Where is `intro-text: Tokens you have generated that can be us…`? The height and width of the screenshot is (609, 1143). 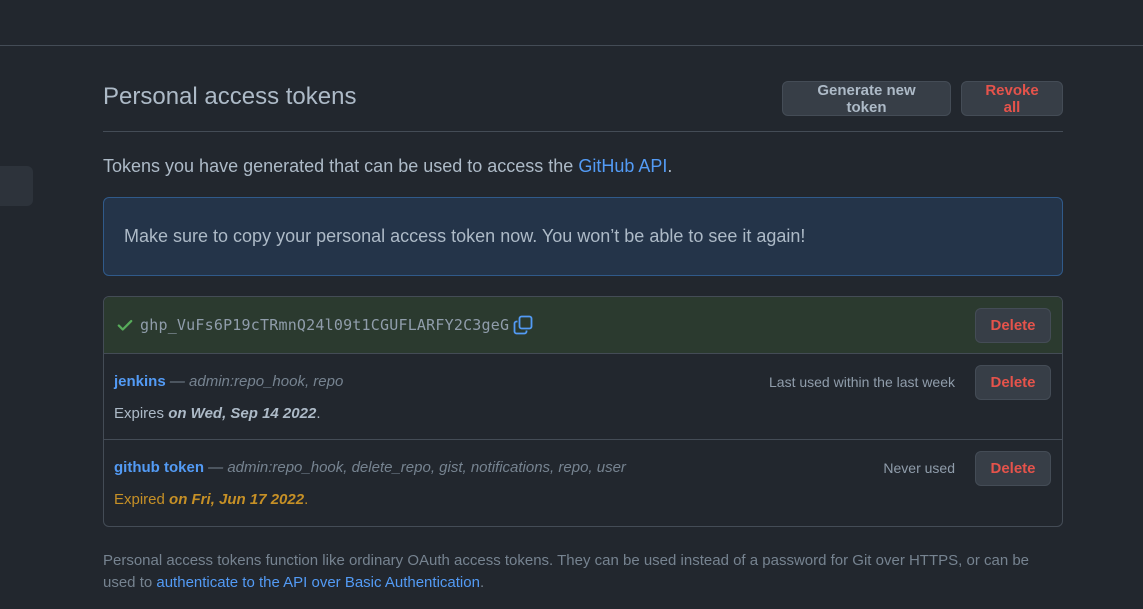
intro-text: Tokens you have generated that can be us… is located at coordinates (583, 166).